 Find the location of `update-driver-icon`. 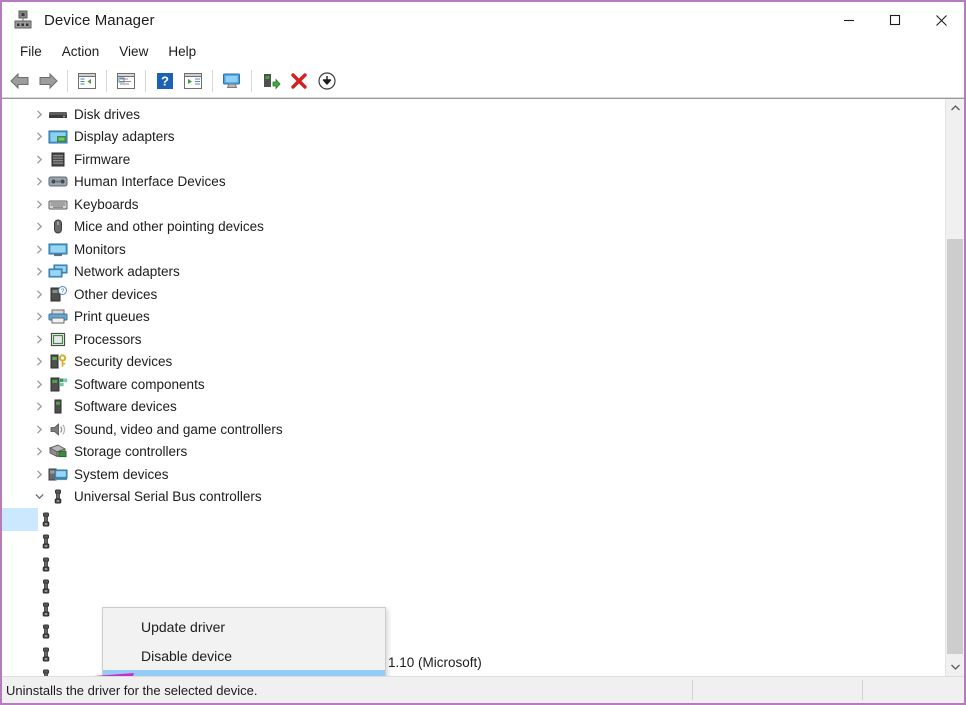

update-driver-icon is located at coordinates (193, 81).